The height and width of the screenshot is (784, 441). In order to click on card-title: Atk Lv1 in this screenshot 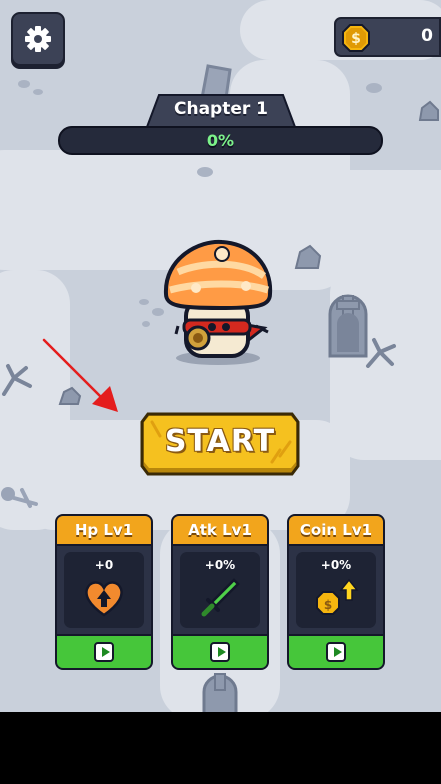, I will do `click(220, 531)`.